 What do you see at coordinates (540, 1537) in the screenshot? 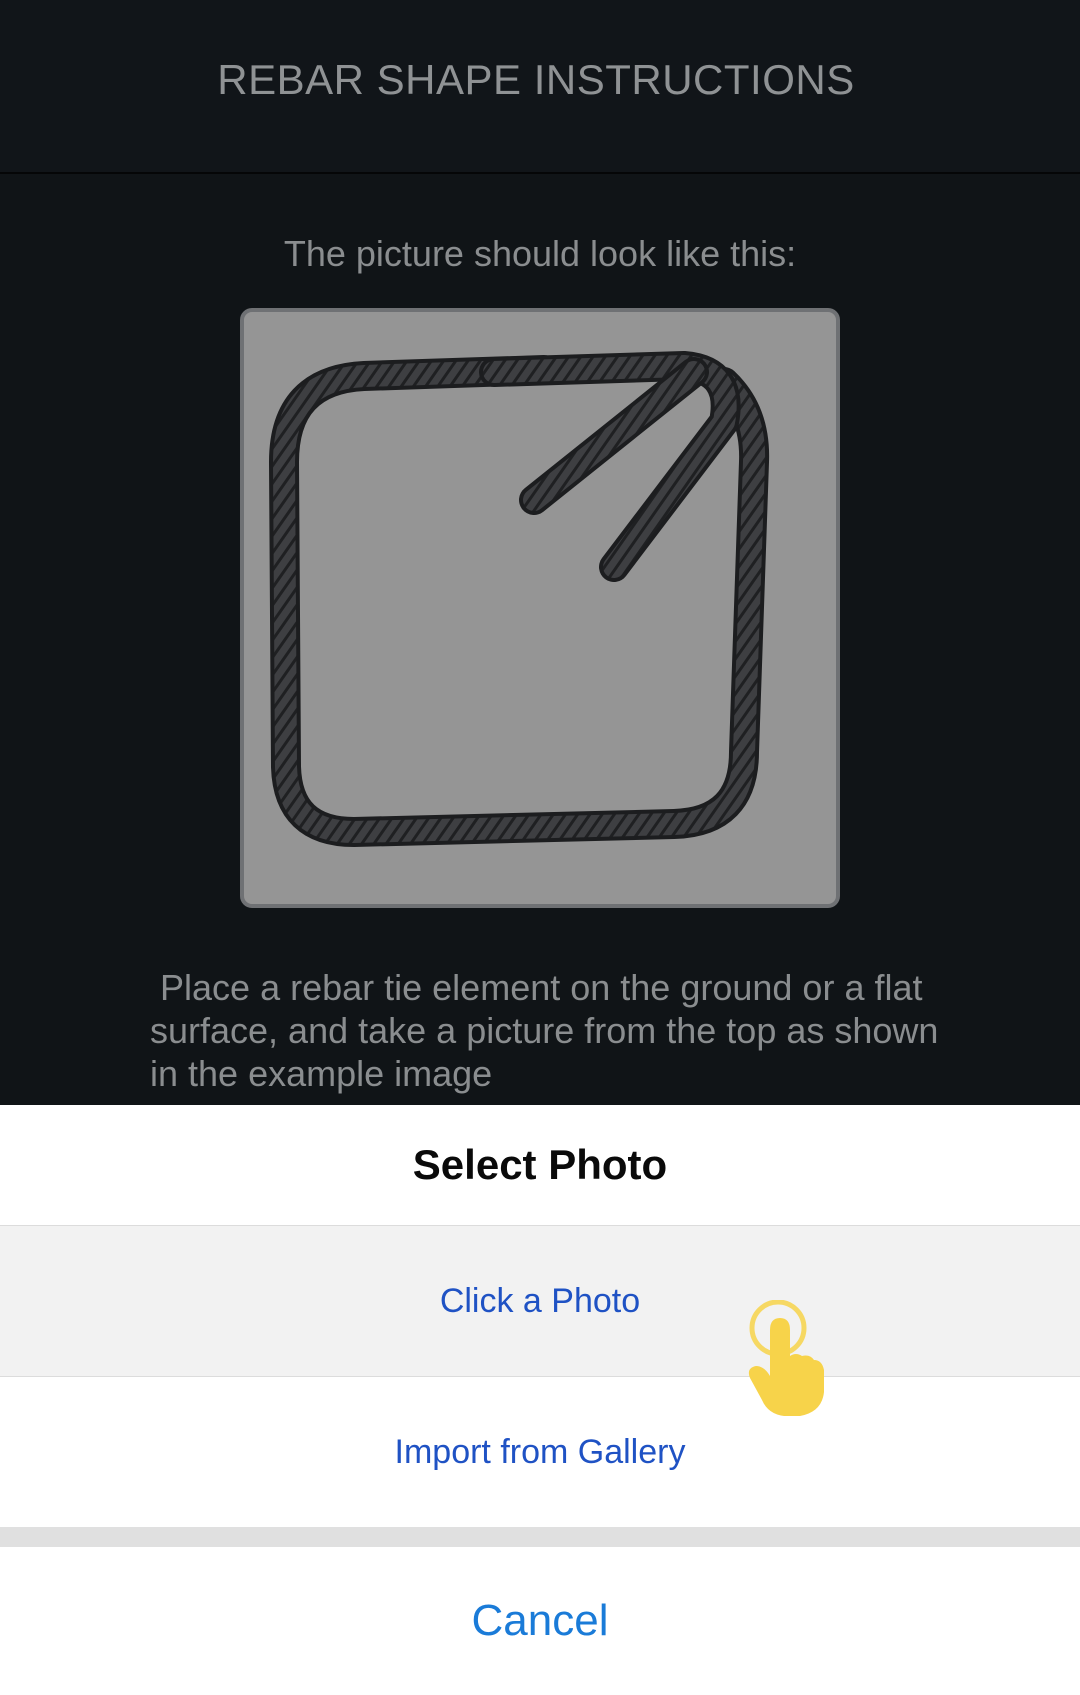
I see `action-sheet-divider` at bounding box center [540, 1537].